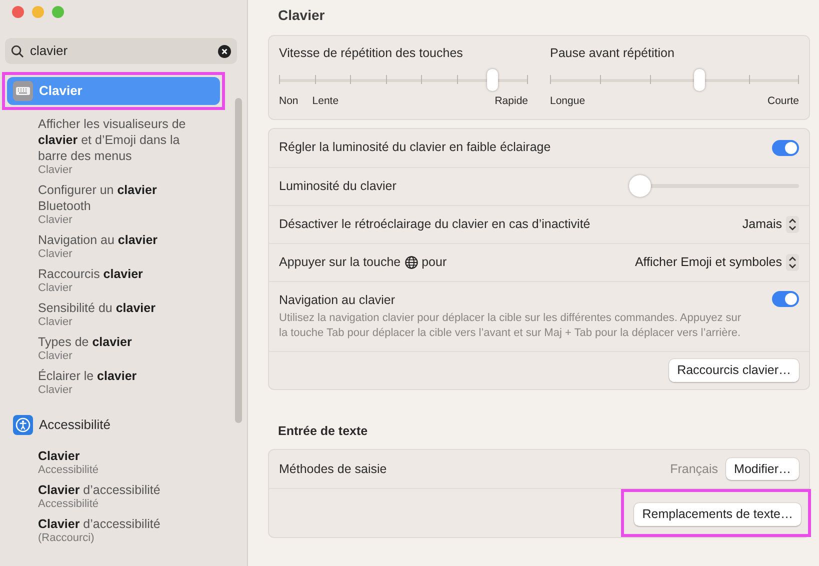 This screenshot has width=819, height=566. Describe the element at coordinates (323, 431) in the screenshot. I see `section-title: Entrée de texte` at that location.